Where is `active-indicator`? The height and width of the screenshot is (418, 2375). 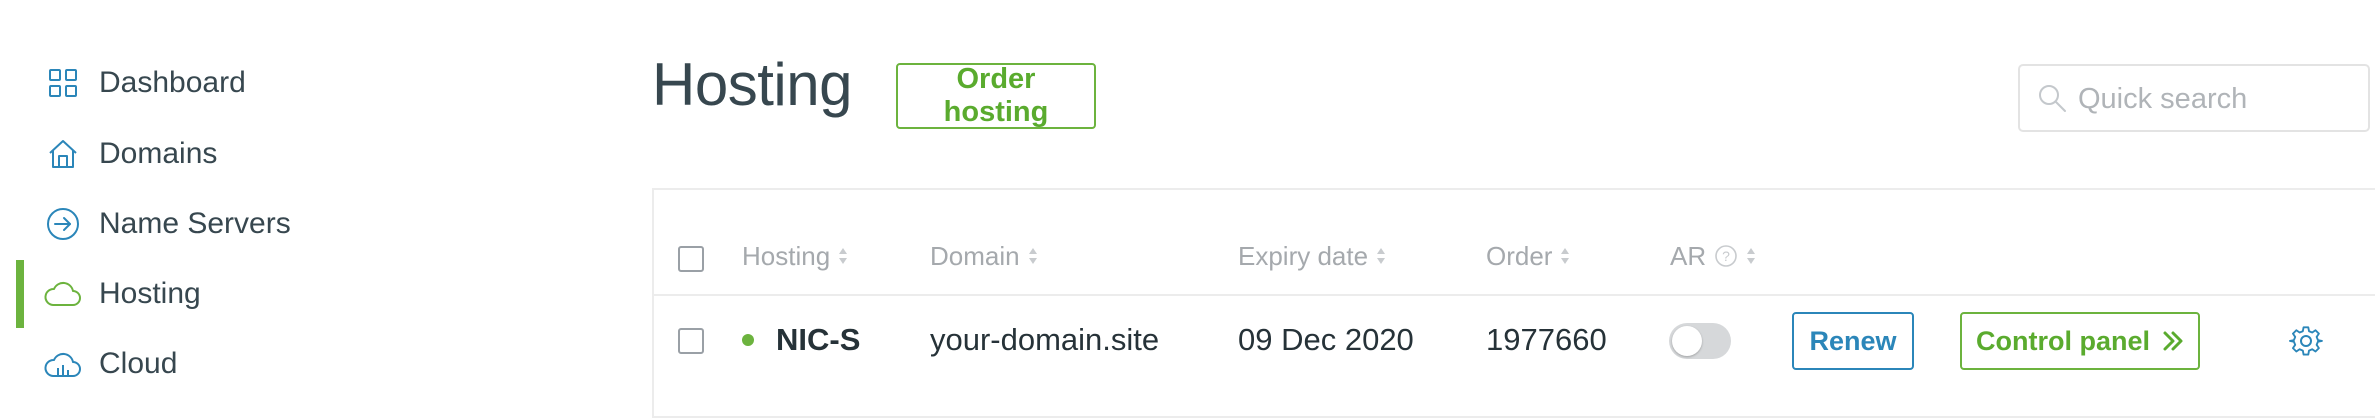
active-indicator is located at coordinates (20, 294).